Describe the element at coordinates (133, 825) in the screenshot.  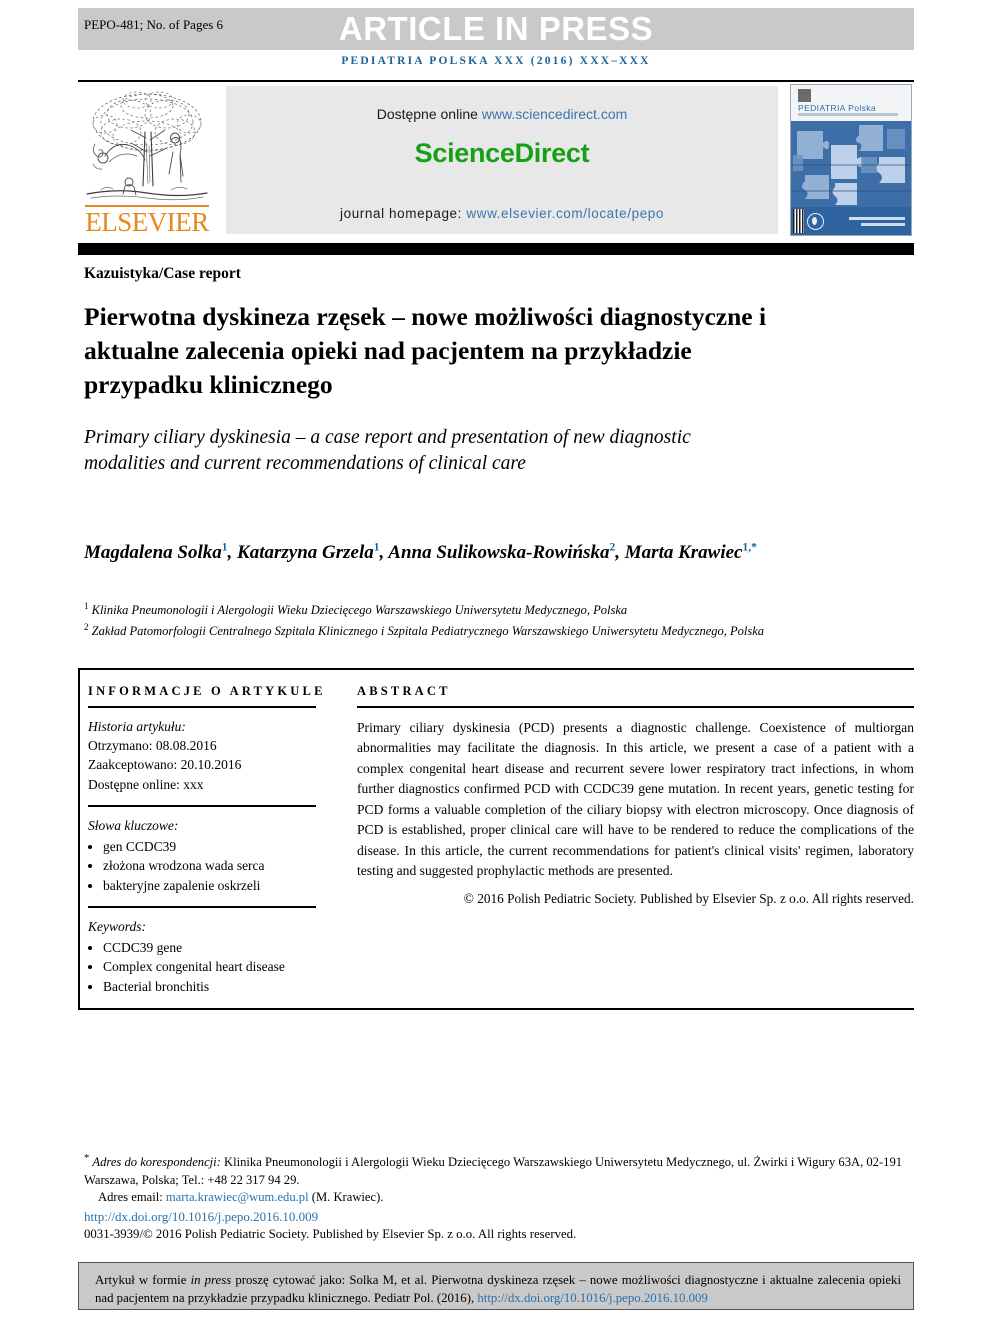
I see `keywords-pl-label: Słowa kluczowe:` at that location.